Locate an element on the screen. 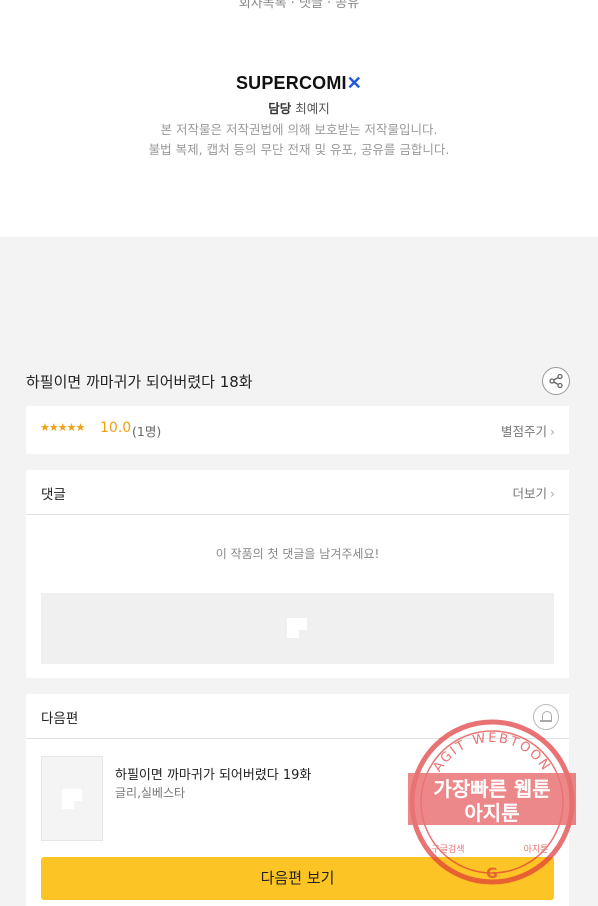 The width and height of the screenshot is (598, 906). ad-placeholder is located at coordinates (297, 628).